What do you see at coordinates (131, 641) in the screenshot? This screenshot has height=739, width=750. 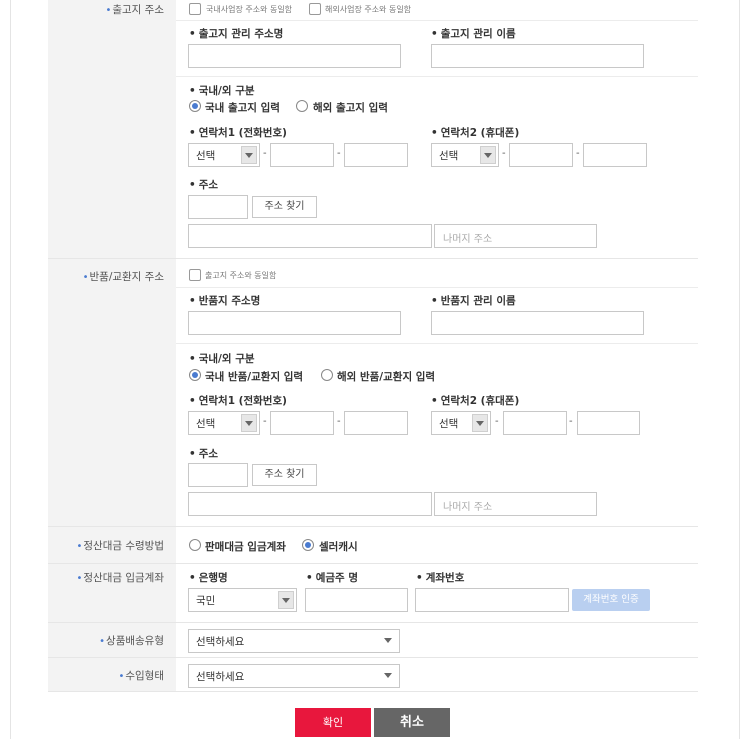 I see `delivery-type-row-label: •상품배송유형` at bounding box center [131, 641].